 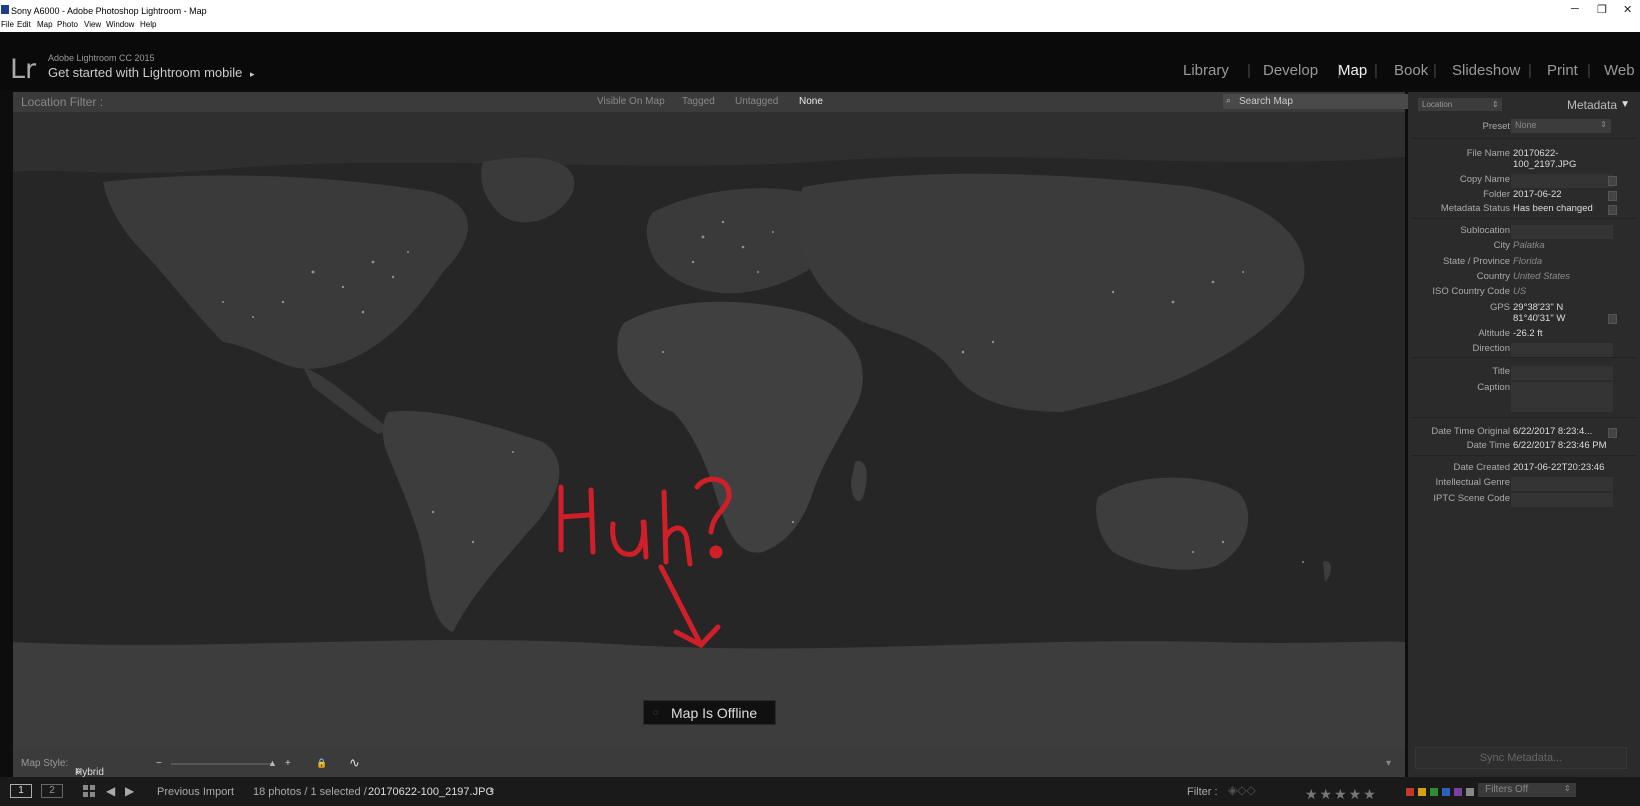 What do you see at coordinates (1627, 9) in the screenshot?
I see `close-icon: ✕` at bounding box center [1627, 9].